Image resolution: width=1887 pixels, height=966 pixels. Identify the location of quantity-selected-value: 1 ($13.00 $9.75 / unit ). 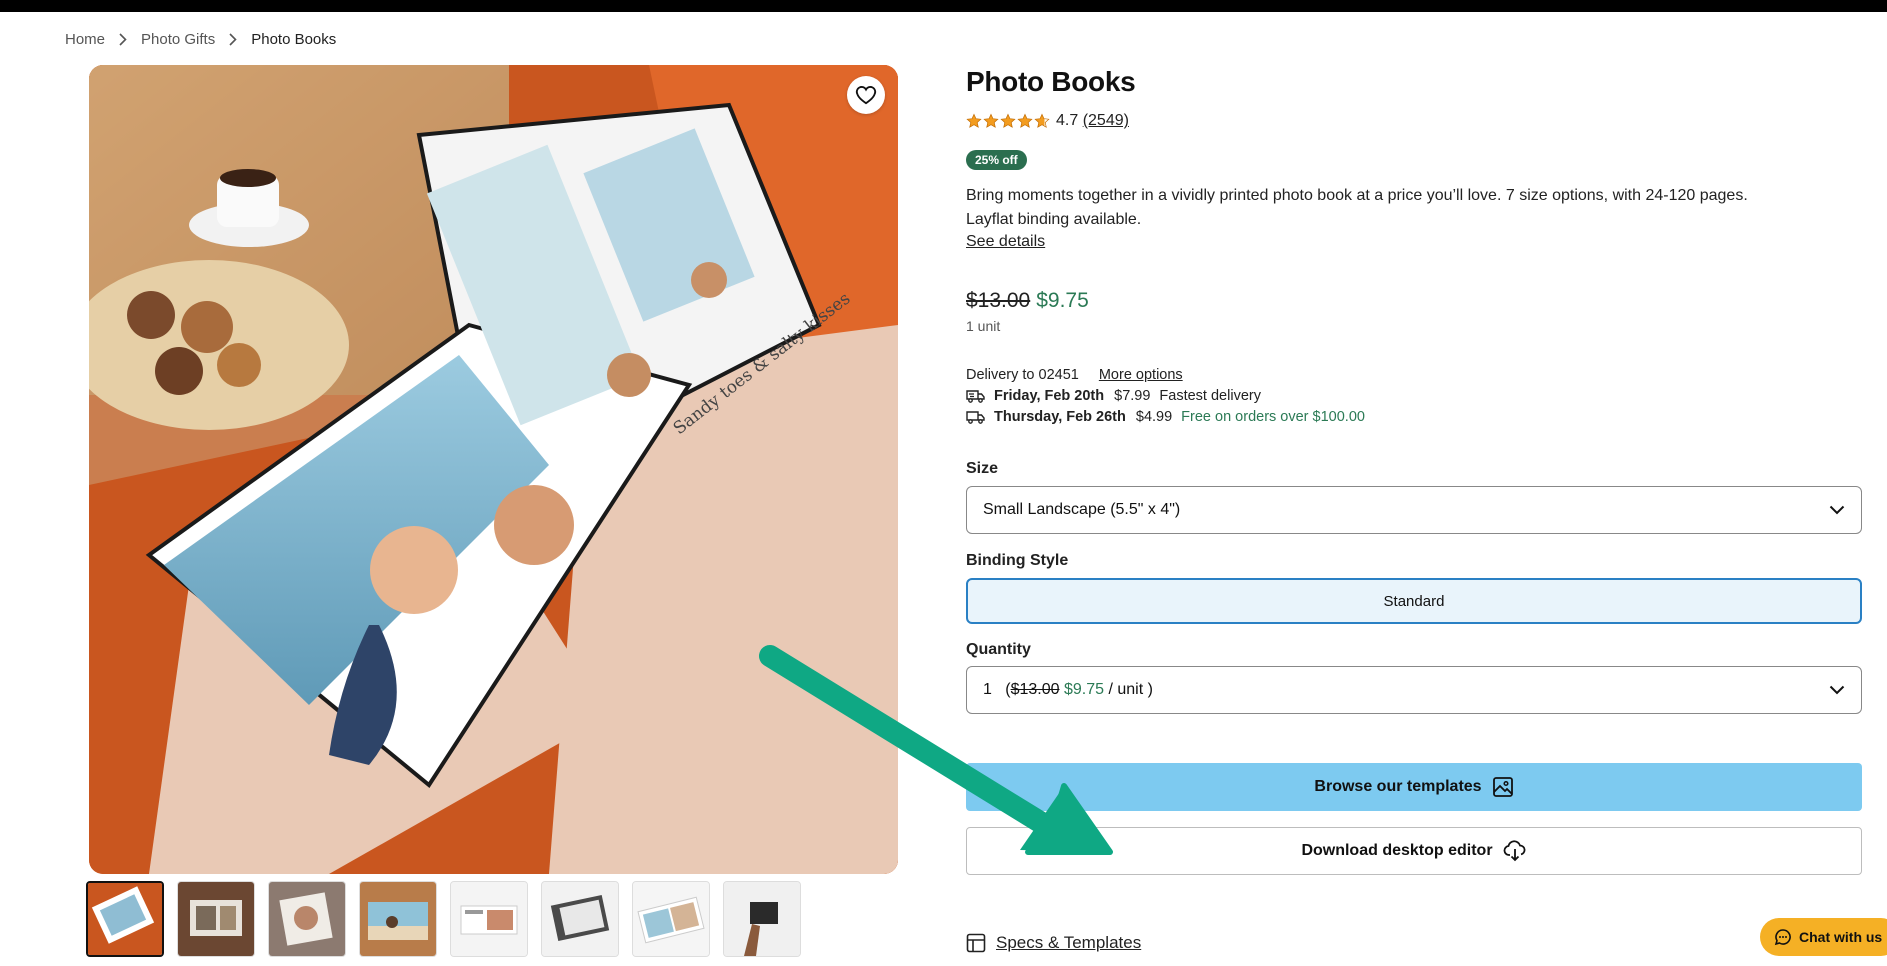
(1068, 690).